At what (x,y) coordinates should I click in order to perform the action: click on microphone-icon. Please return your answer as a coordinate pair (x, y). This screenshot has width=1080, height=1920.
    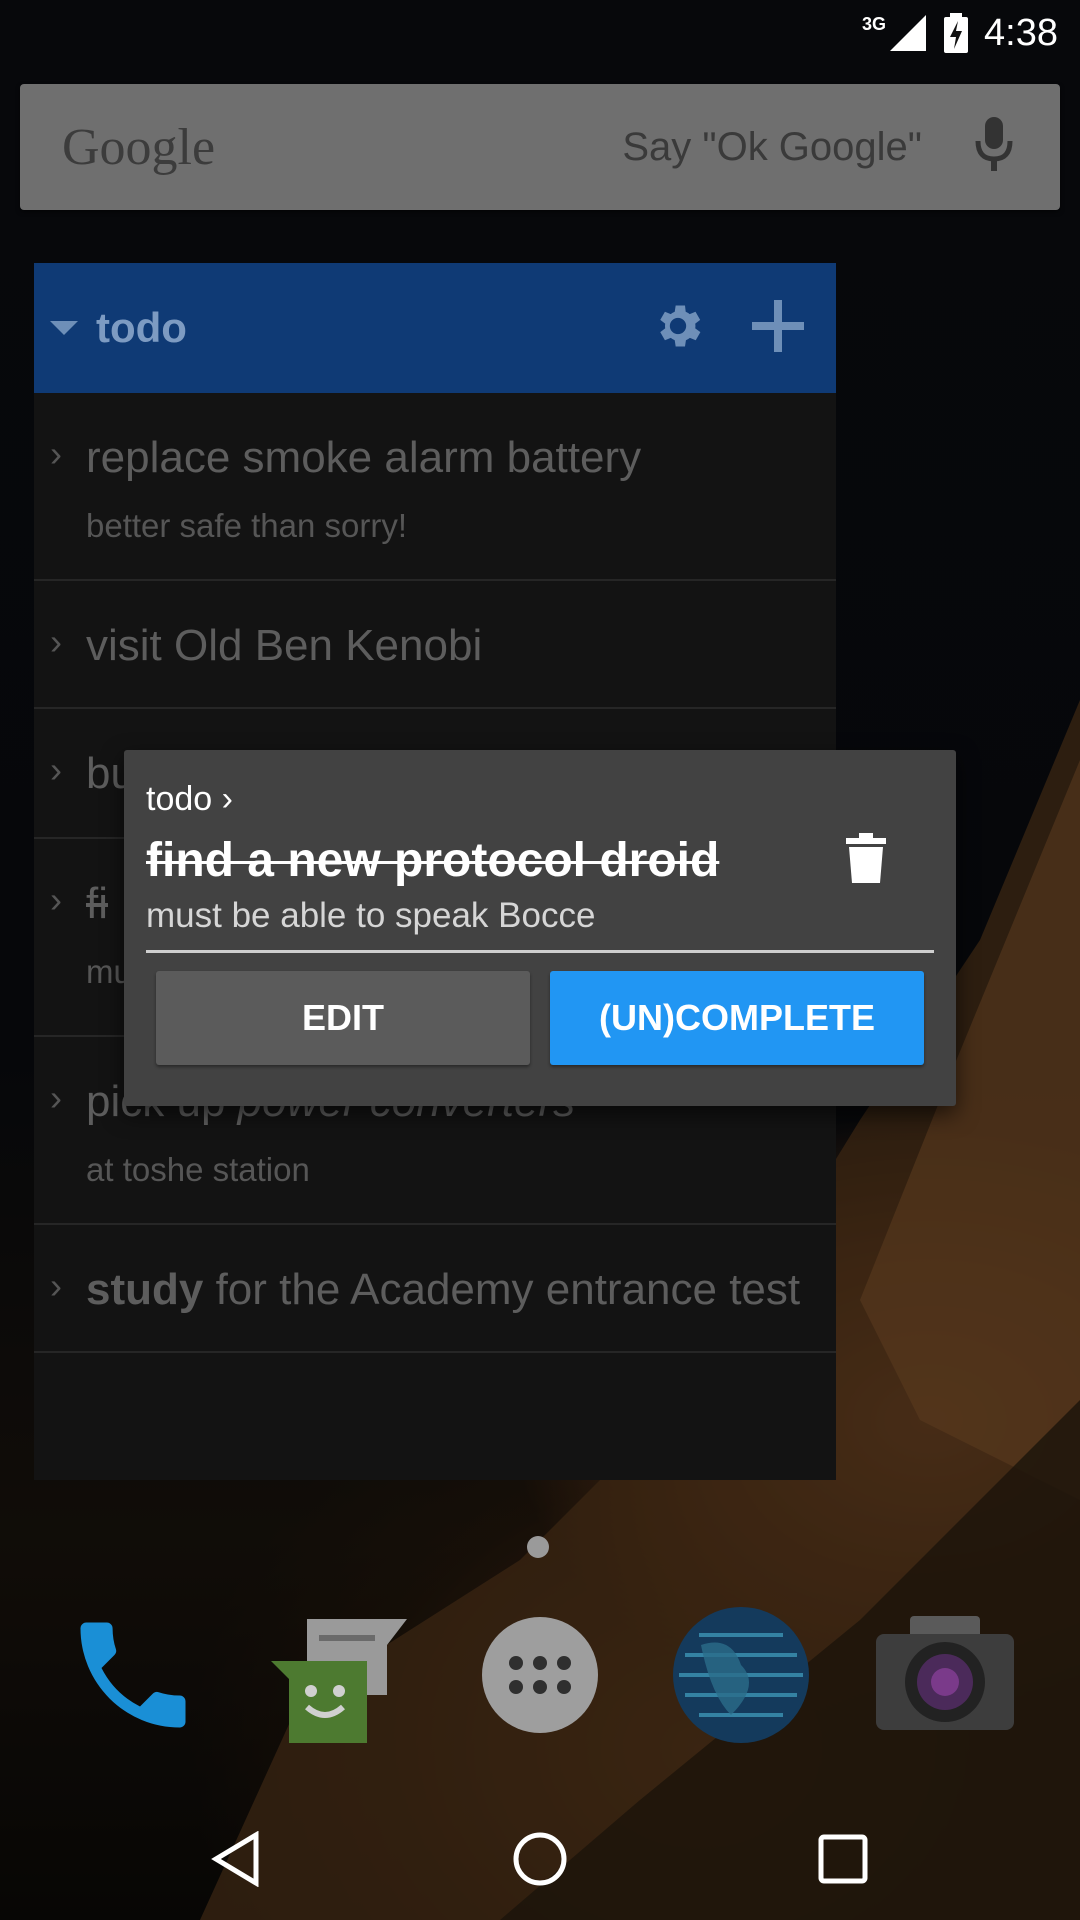
    Looking at the image, I should click on (994, 147).